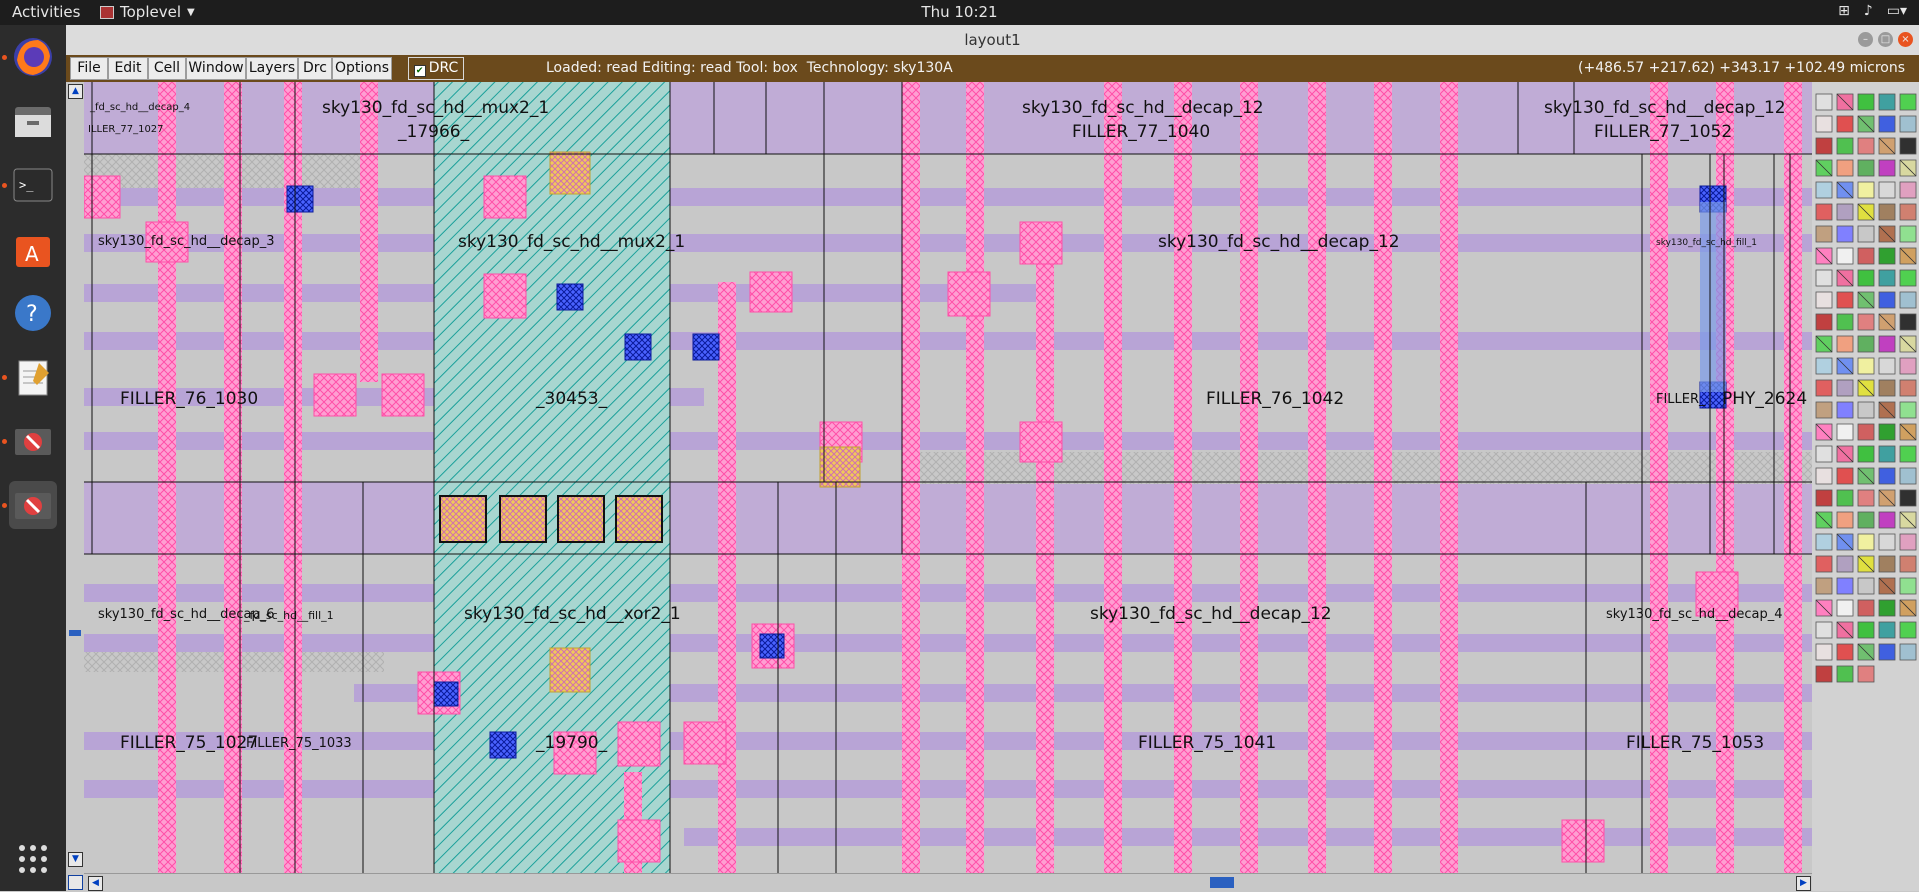 The image size is (1919, 892). I want to click on horizontal-scrollbar: ◀ ▶, so click(948, 882).